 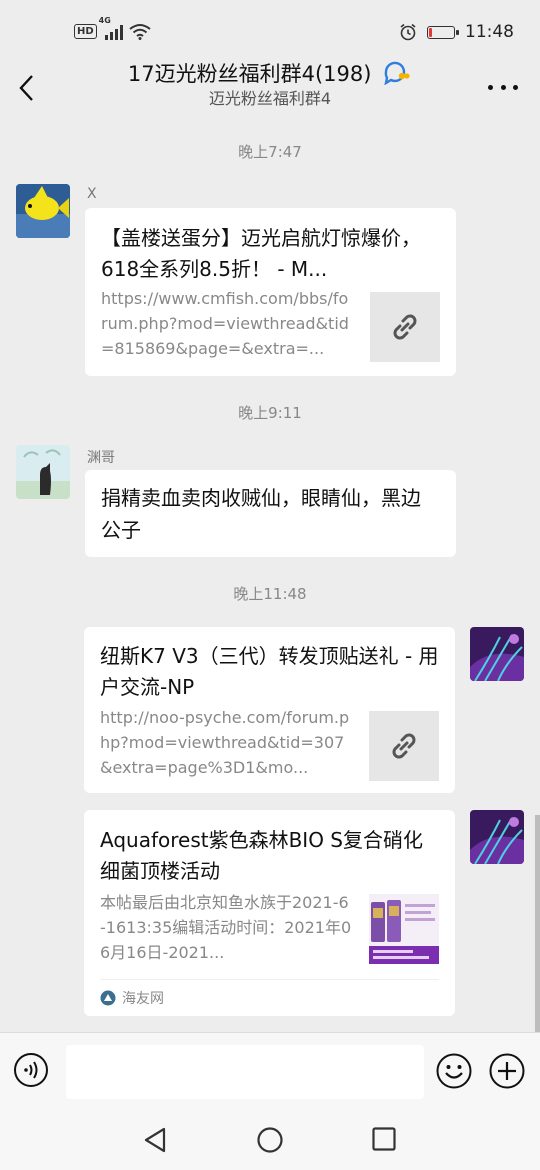 What do you see at coordinates (443, 32) in the screenshot?
I see `battery-icon` at bounding box center [443, 32].